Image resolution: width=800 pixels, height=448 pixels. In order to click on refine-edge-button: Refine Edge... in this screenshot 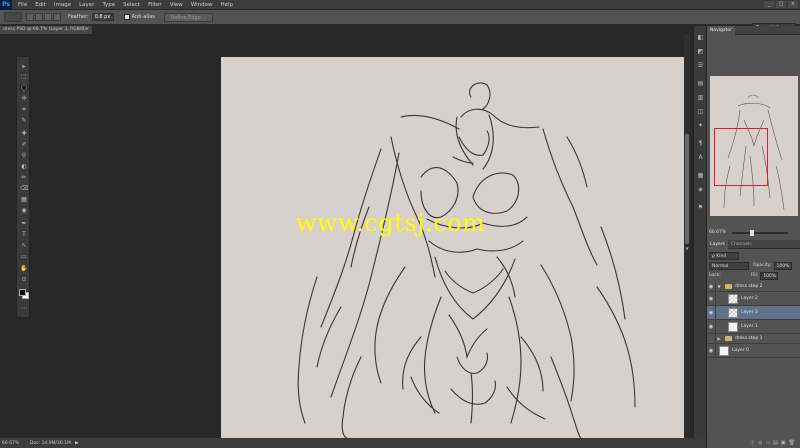, I will do `click(188, 17)`.